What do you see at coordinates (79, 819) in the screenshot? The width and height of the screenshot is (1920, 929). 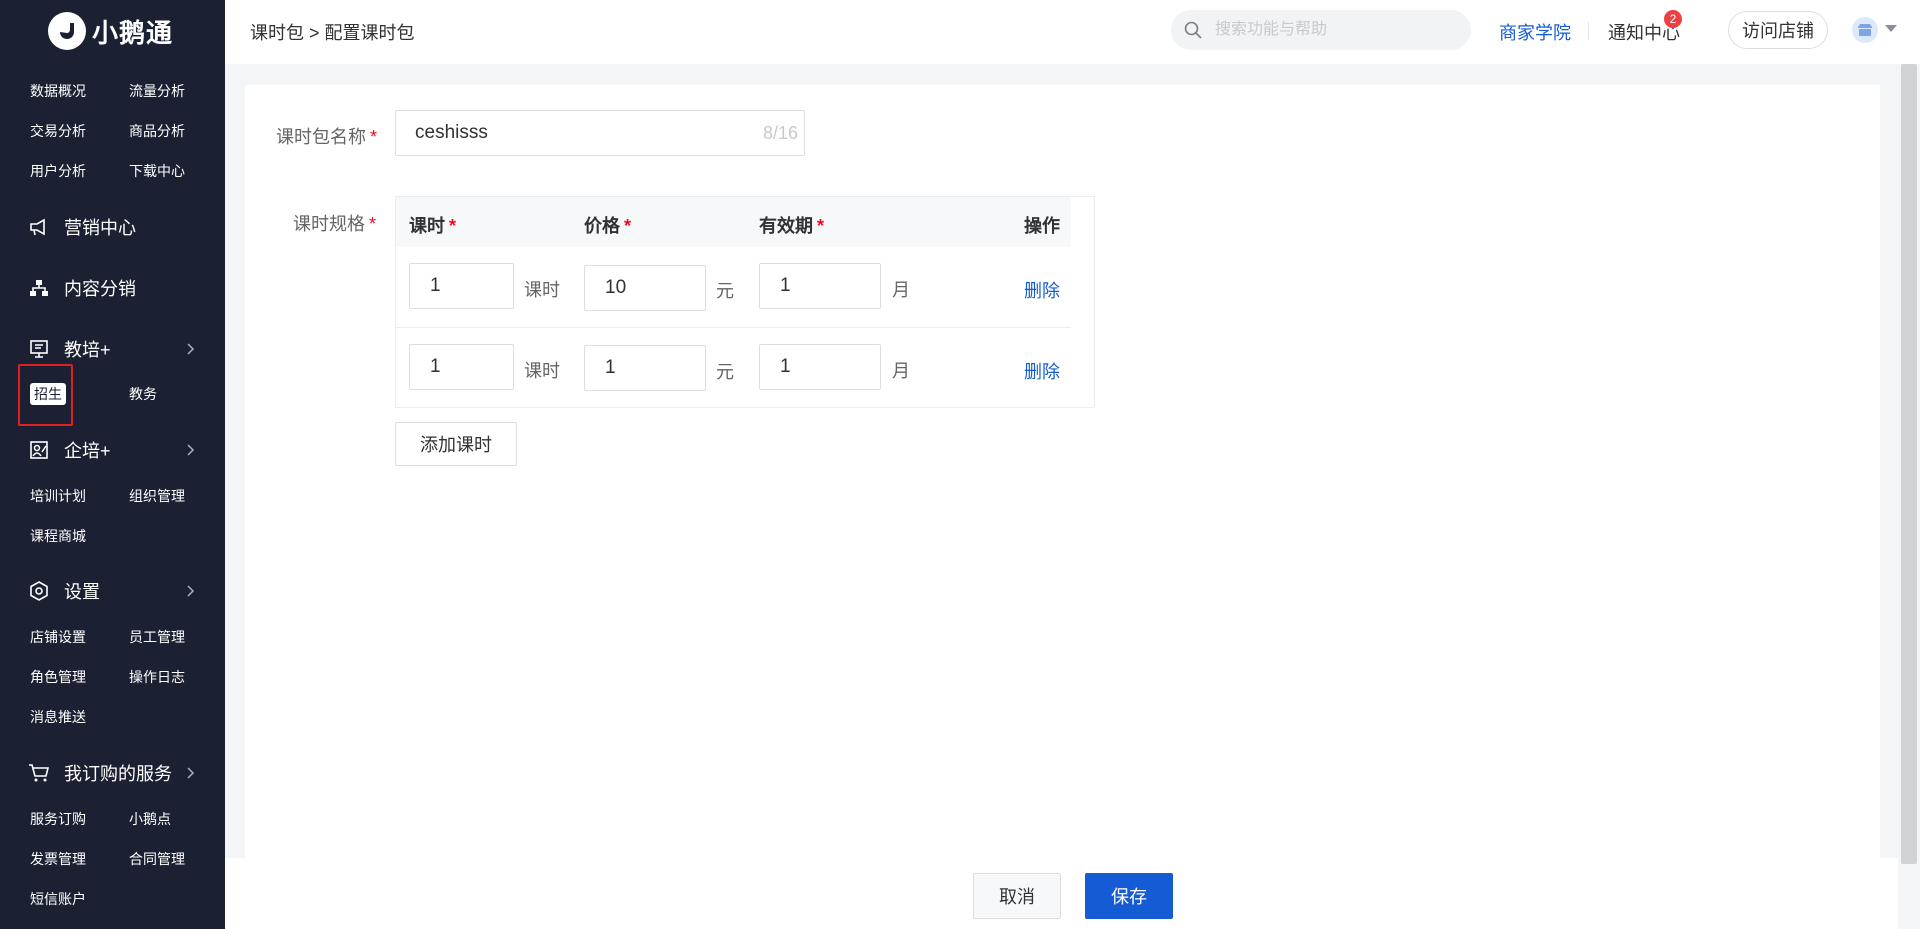 I see `sidebar-item-service-order: 服务订购` at bounding box center [79, 819].